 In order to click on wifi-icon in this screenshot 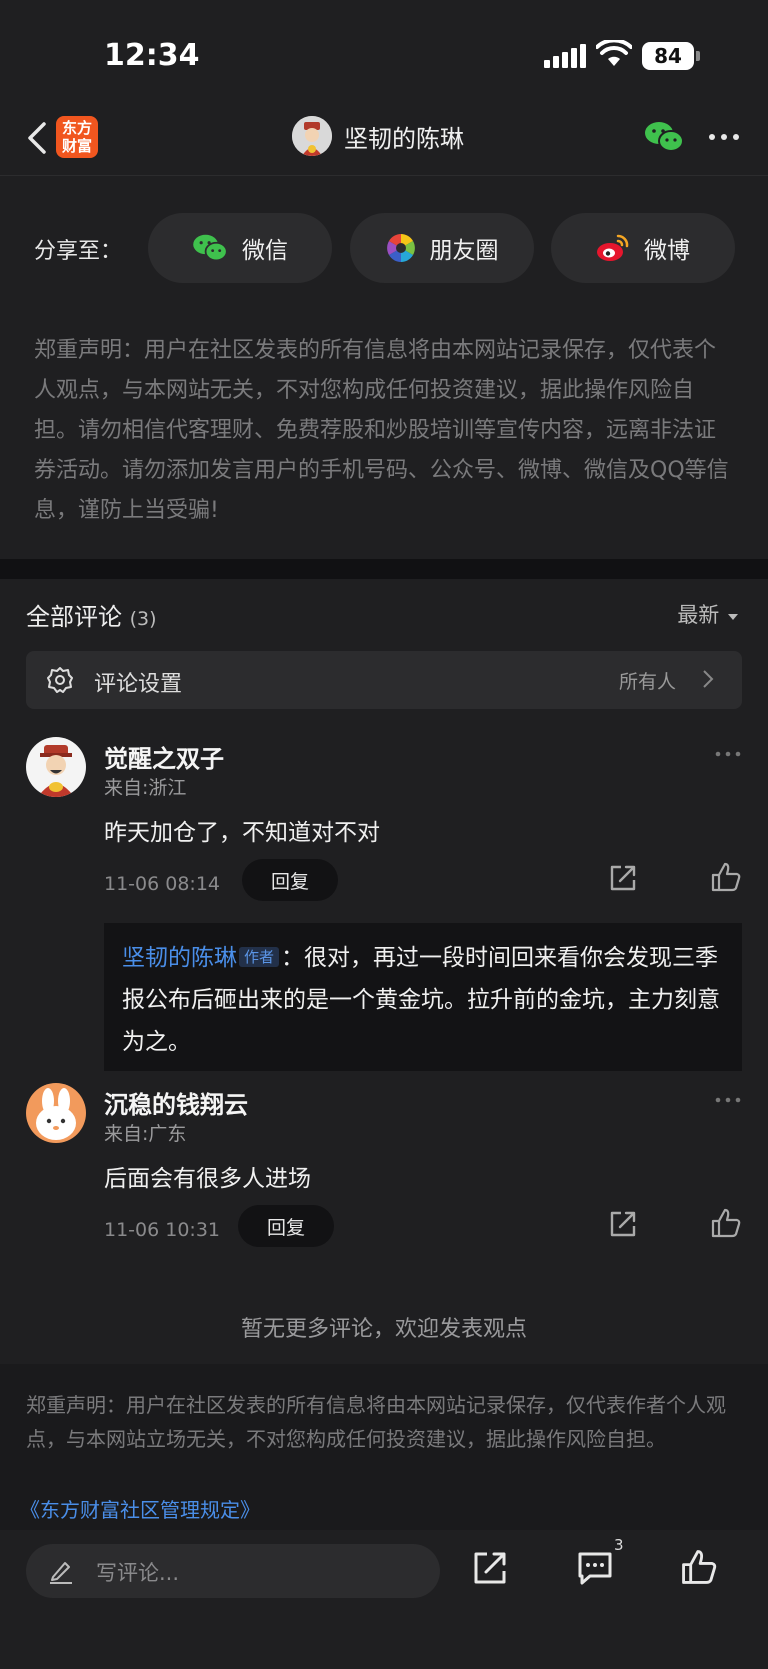, I will do `click(614, 53)`.